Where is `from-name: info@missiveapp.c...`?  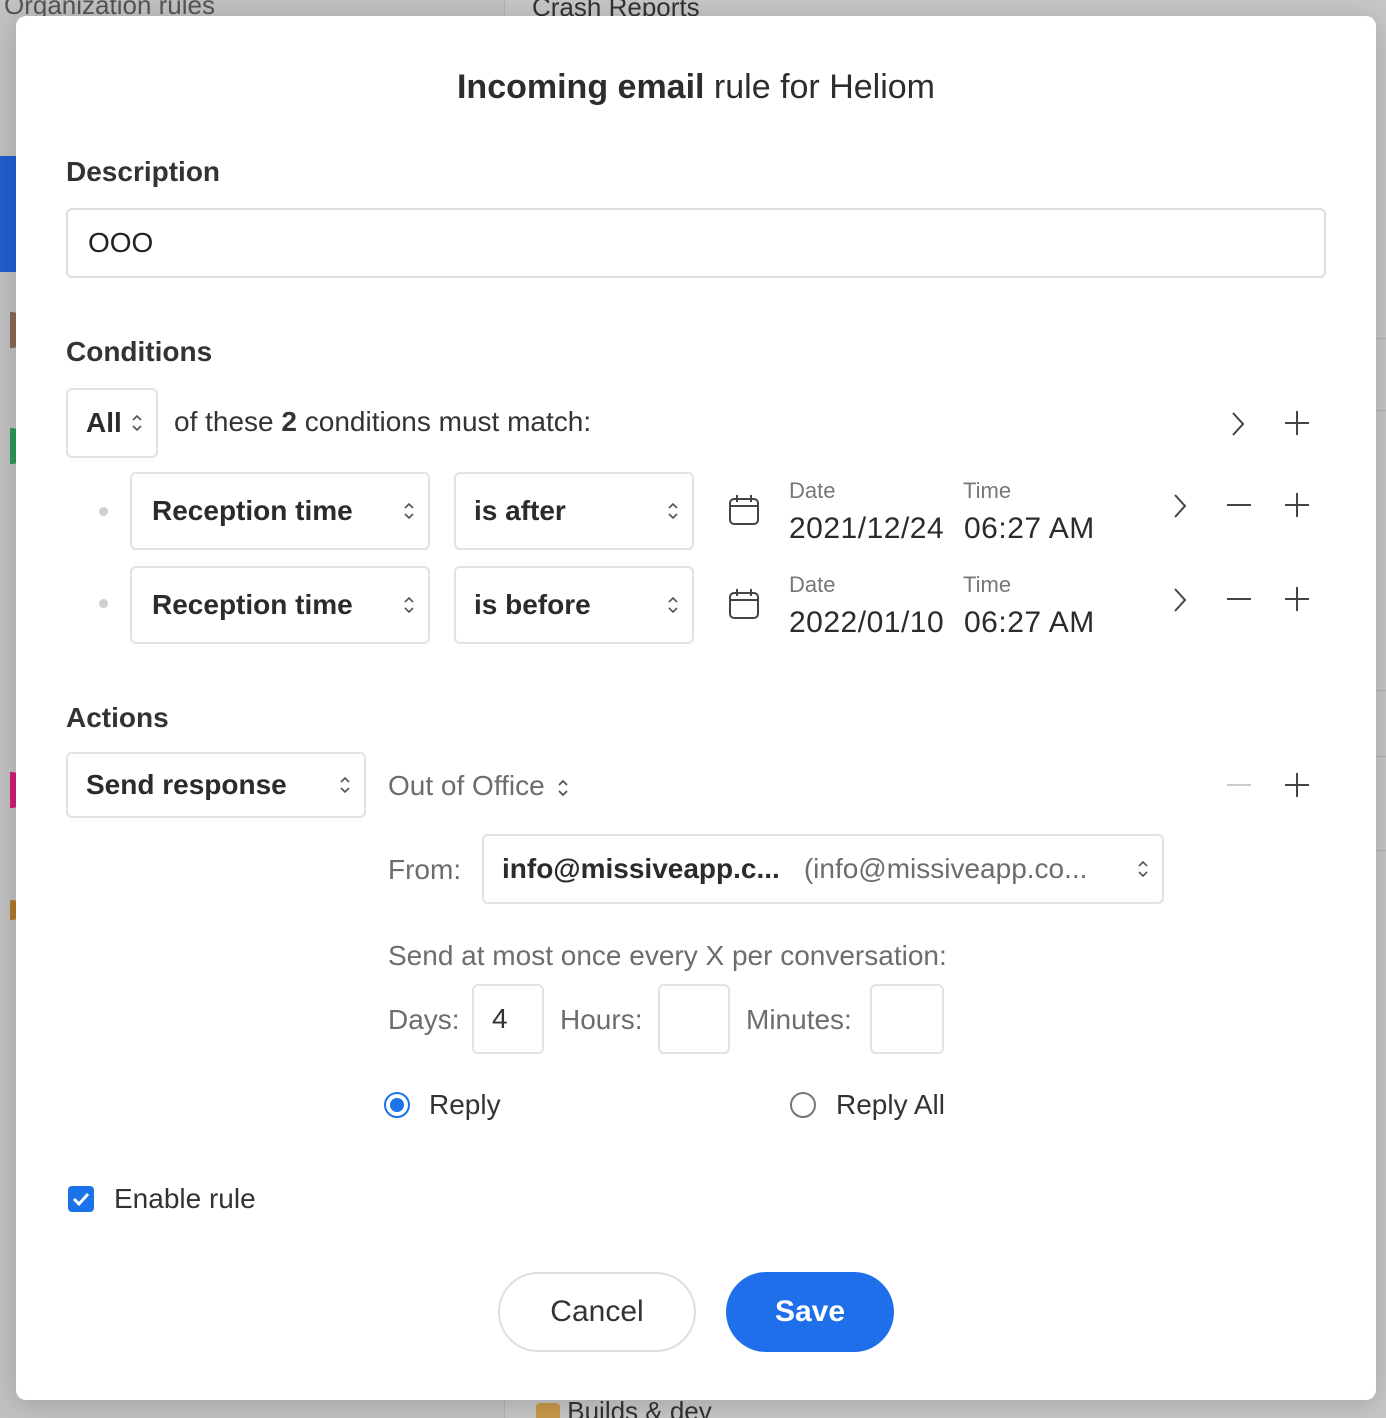 from-name: info@missiveapp.c... is located at coordinates (641, 868).